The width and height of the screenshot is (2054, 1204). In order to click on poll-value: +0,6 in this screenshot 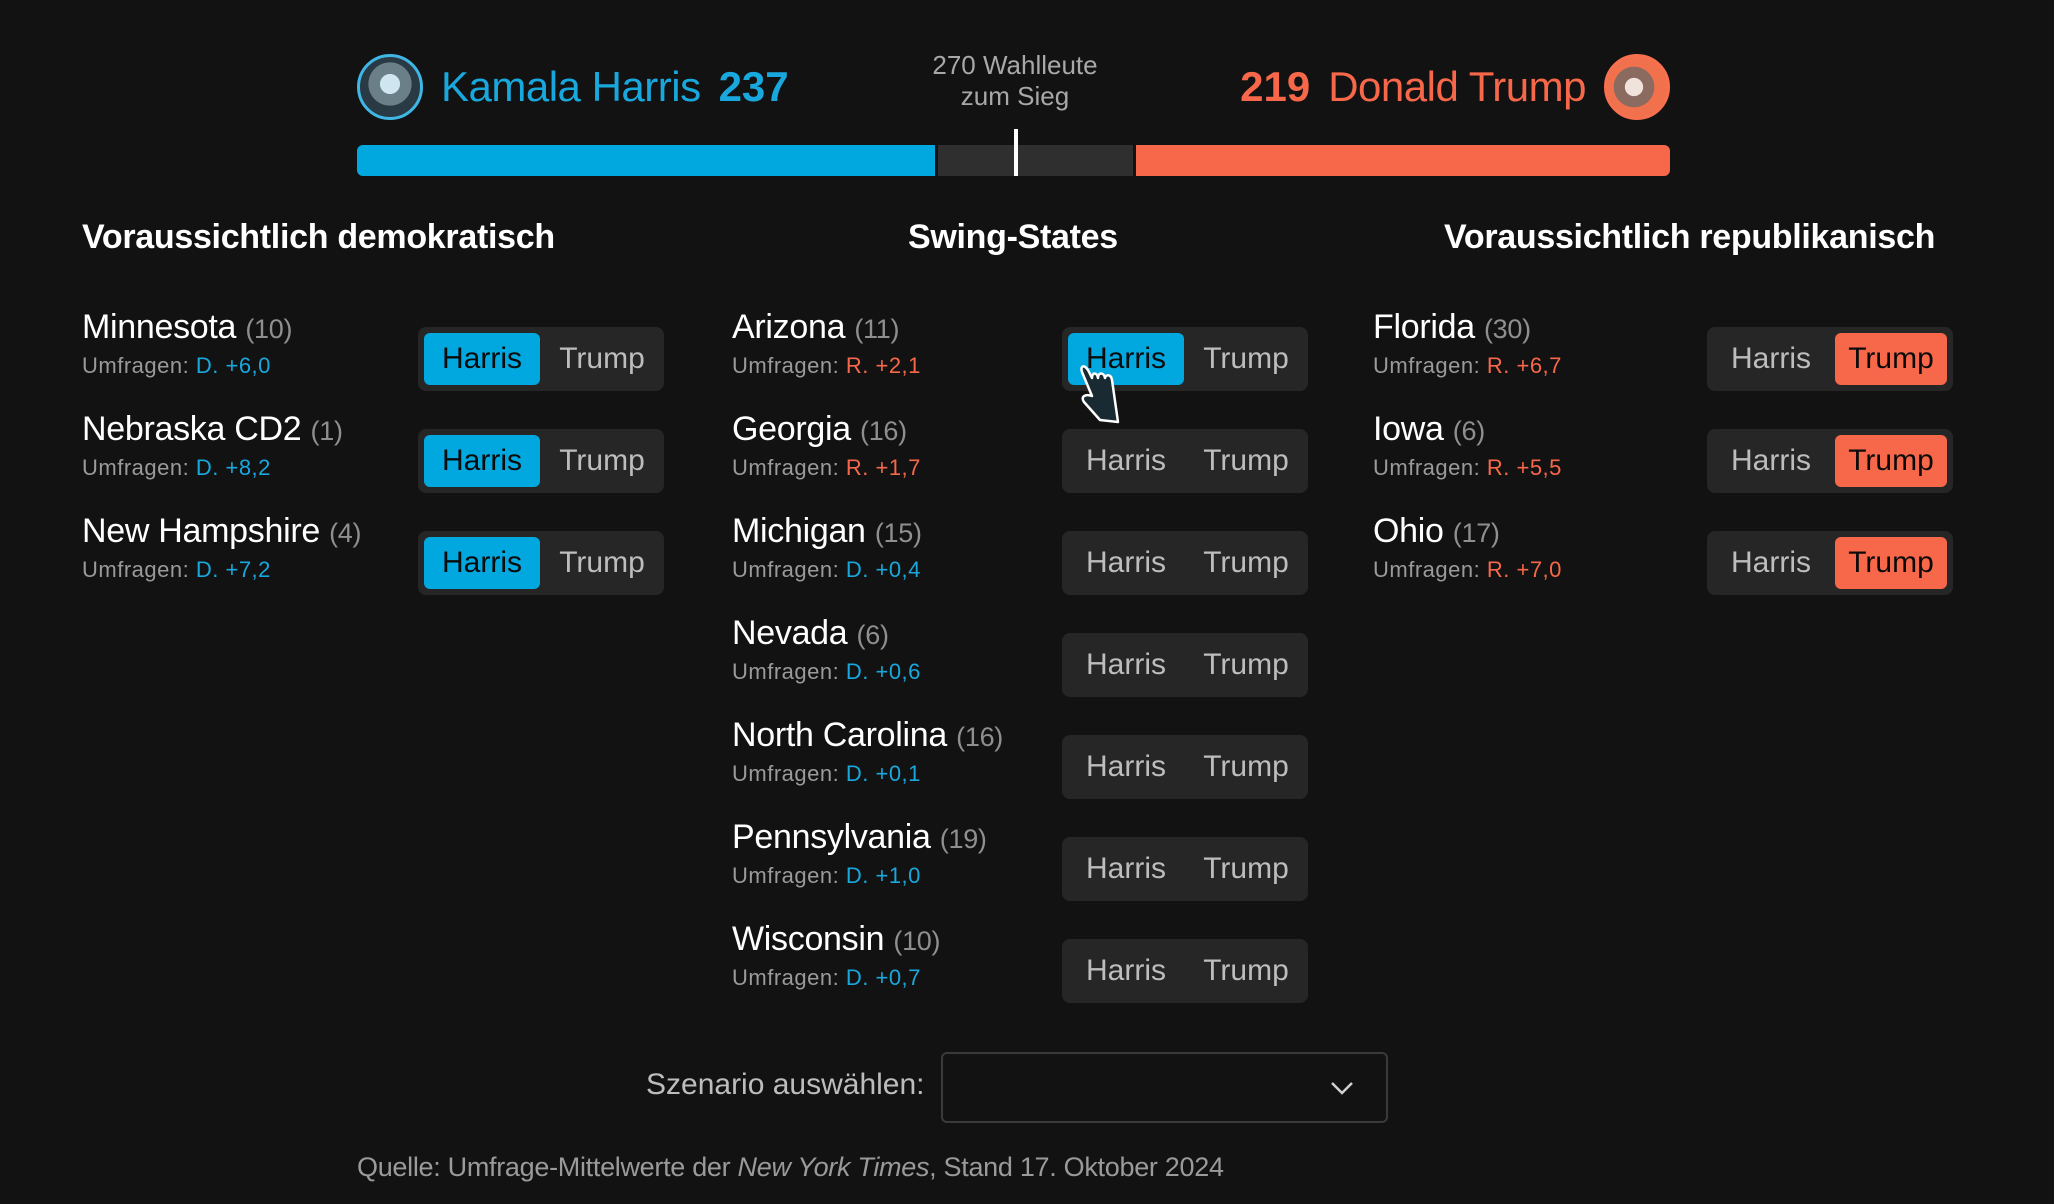, I will do `click(898, 671)`.